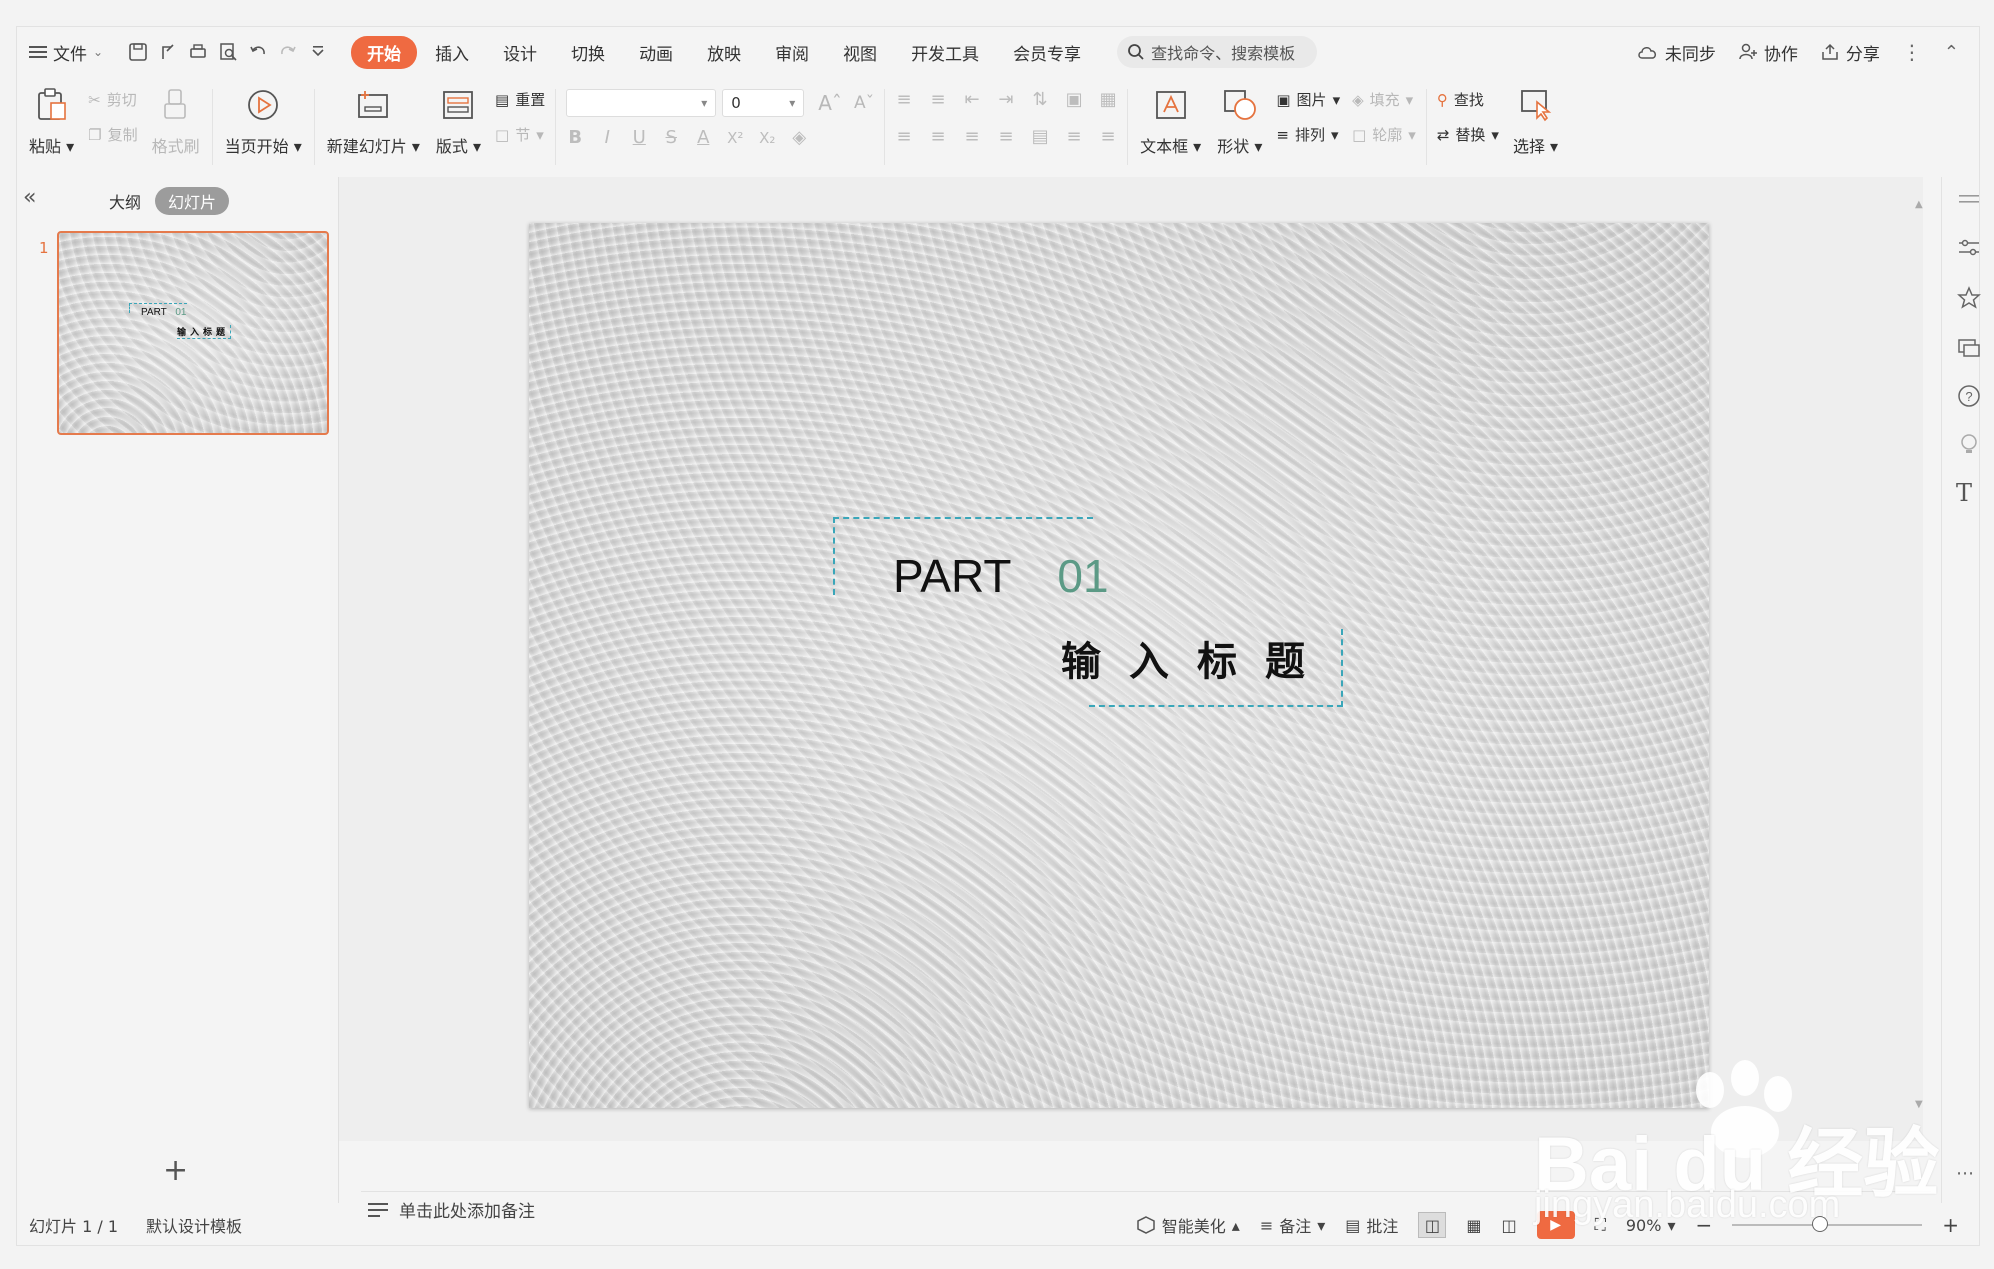 This screenshot has height=1269, width=1994. Describe the element at coordinates (864, 103) in the screenshot. I see `decrease-font-icon: Aˇ` at that location.